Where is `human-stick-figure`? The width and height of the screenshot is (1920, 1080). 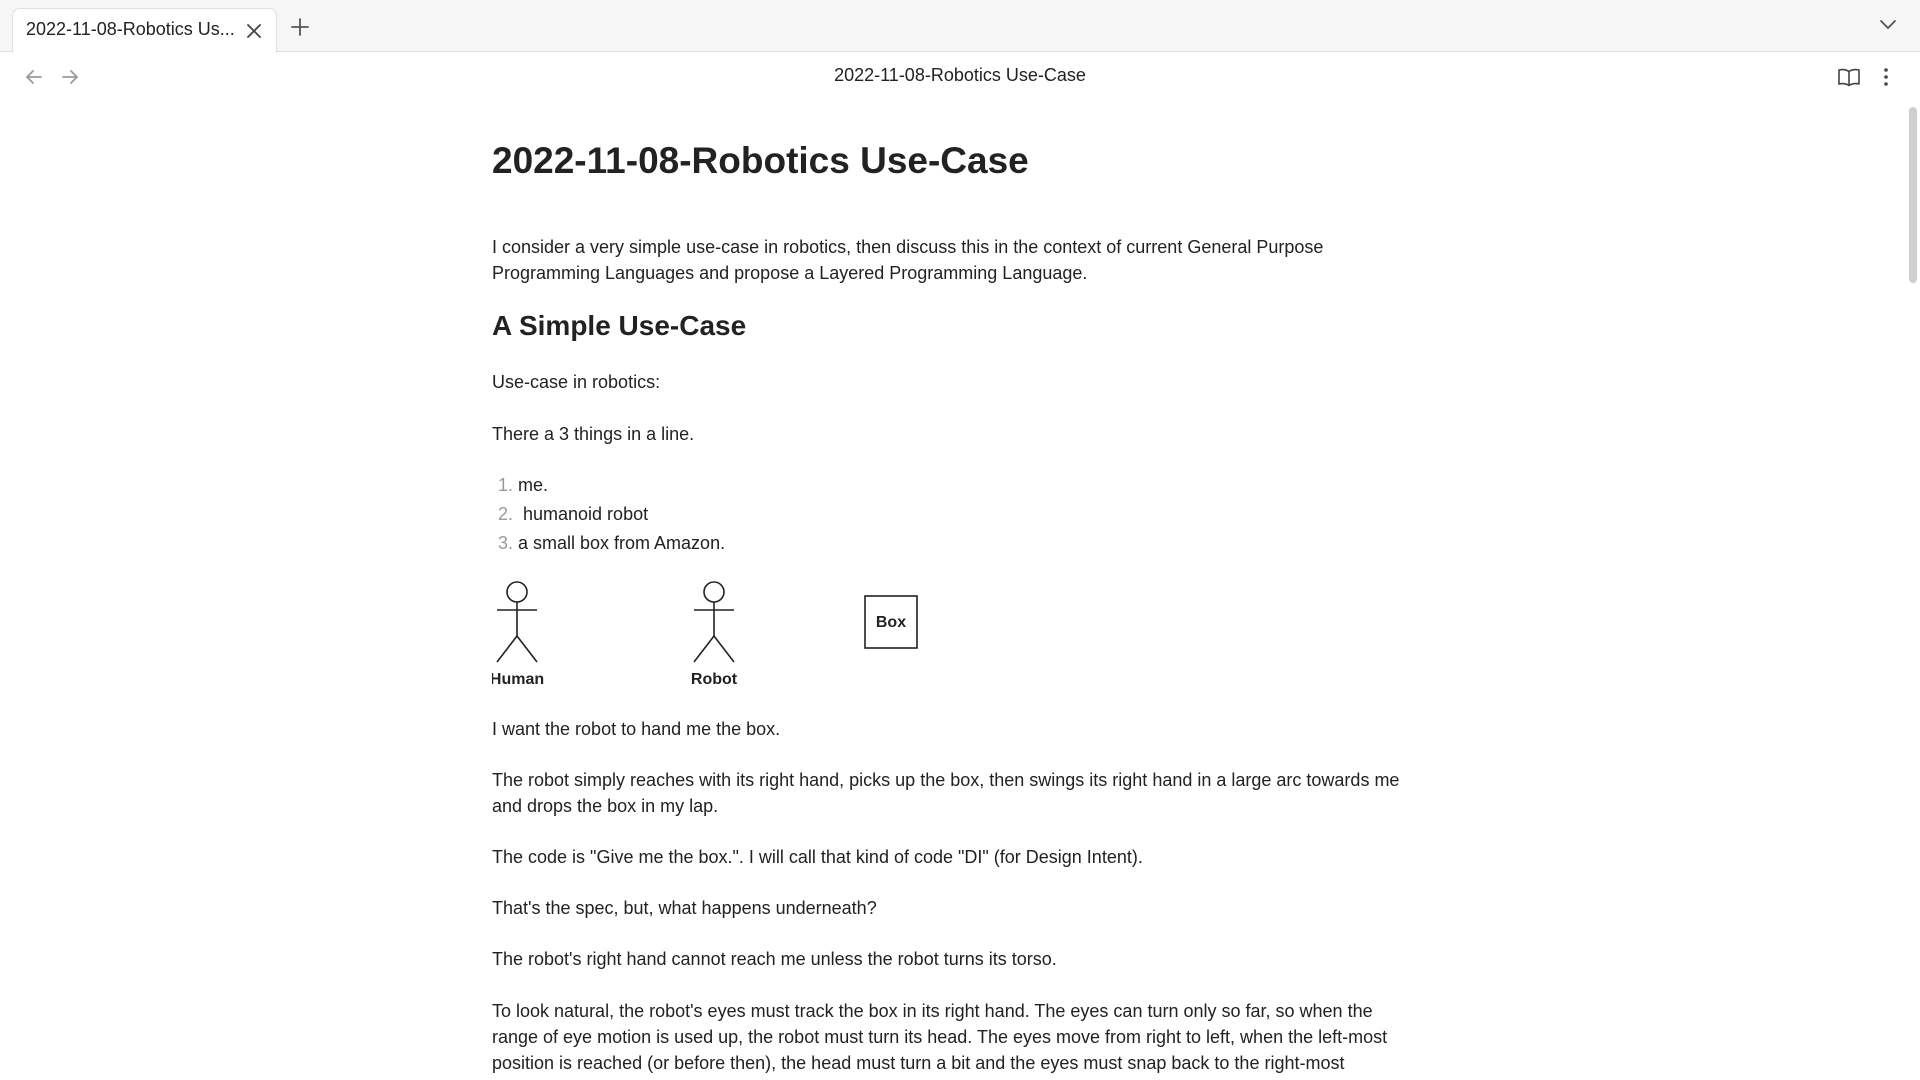 human-stick-figure is located at coordinates (517, 622).